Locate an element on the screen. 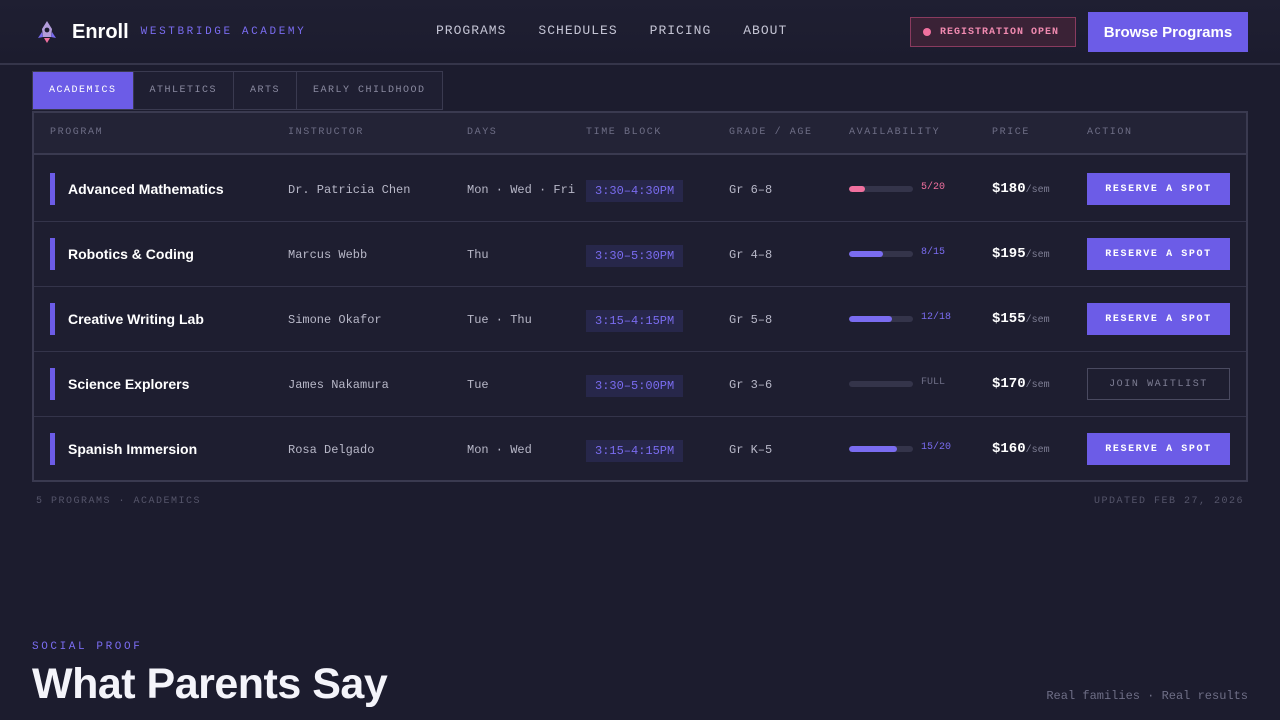  price-amount: $170 is located at coordinates (1009, 384).